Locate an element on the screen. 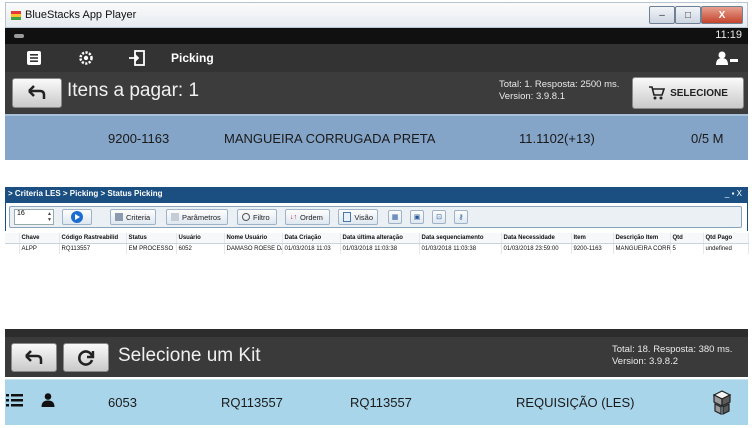 Image resolution: width=752 pixels, height=428 pixels. close-button: X is located at coordinates (722, 15).